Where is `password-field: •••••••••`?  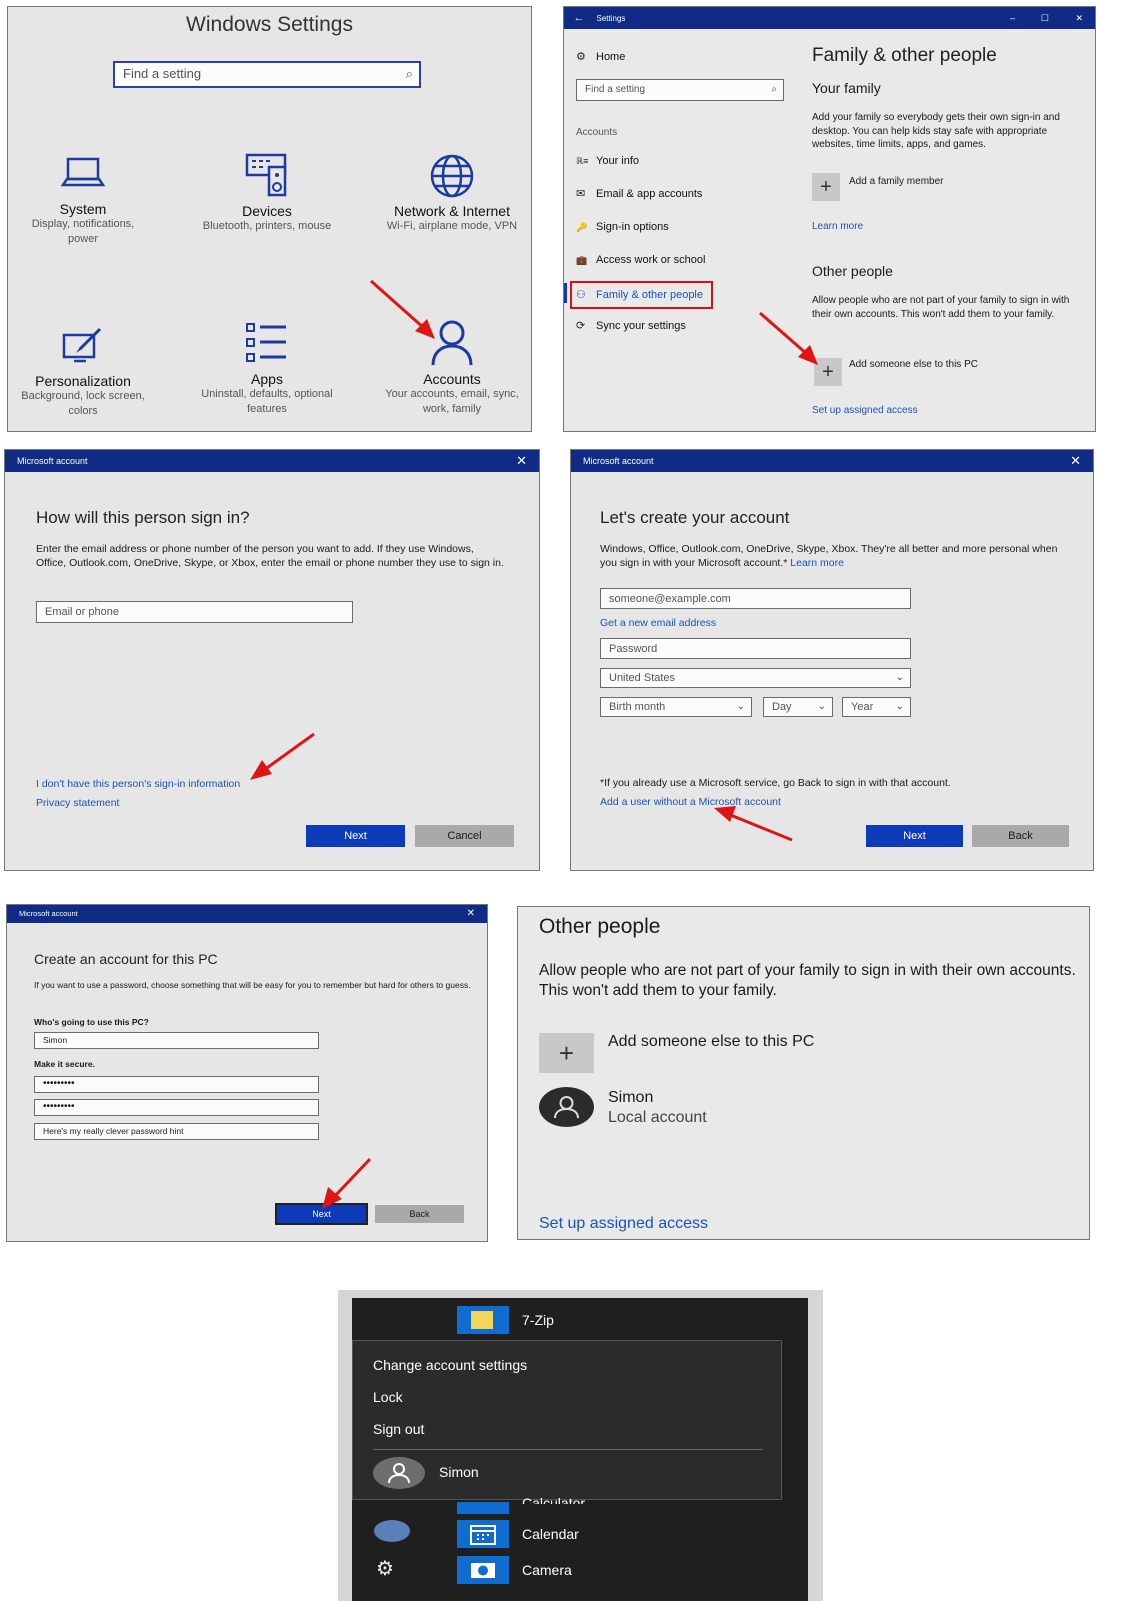 password-field: ••••••••• is located at coordinates (176, 1084).